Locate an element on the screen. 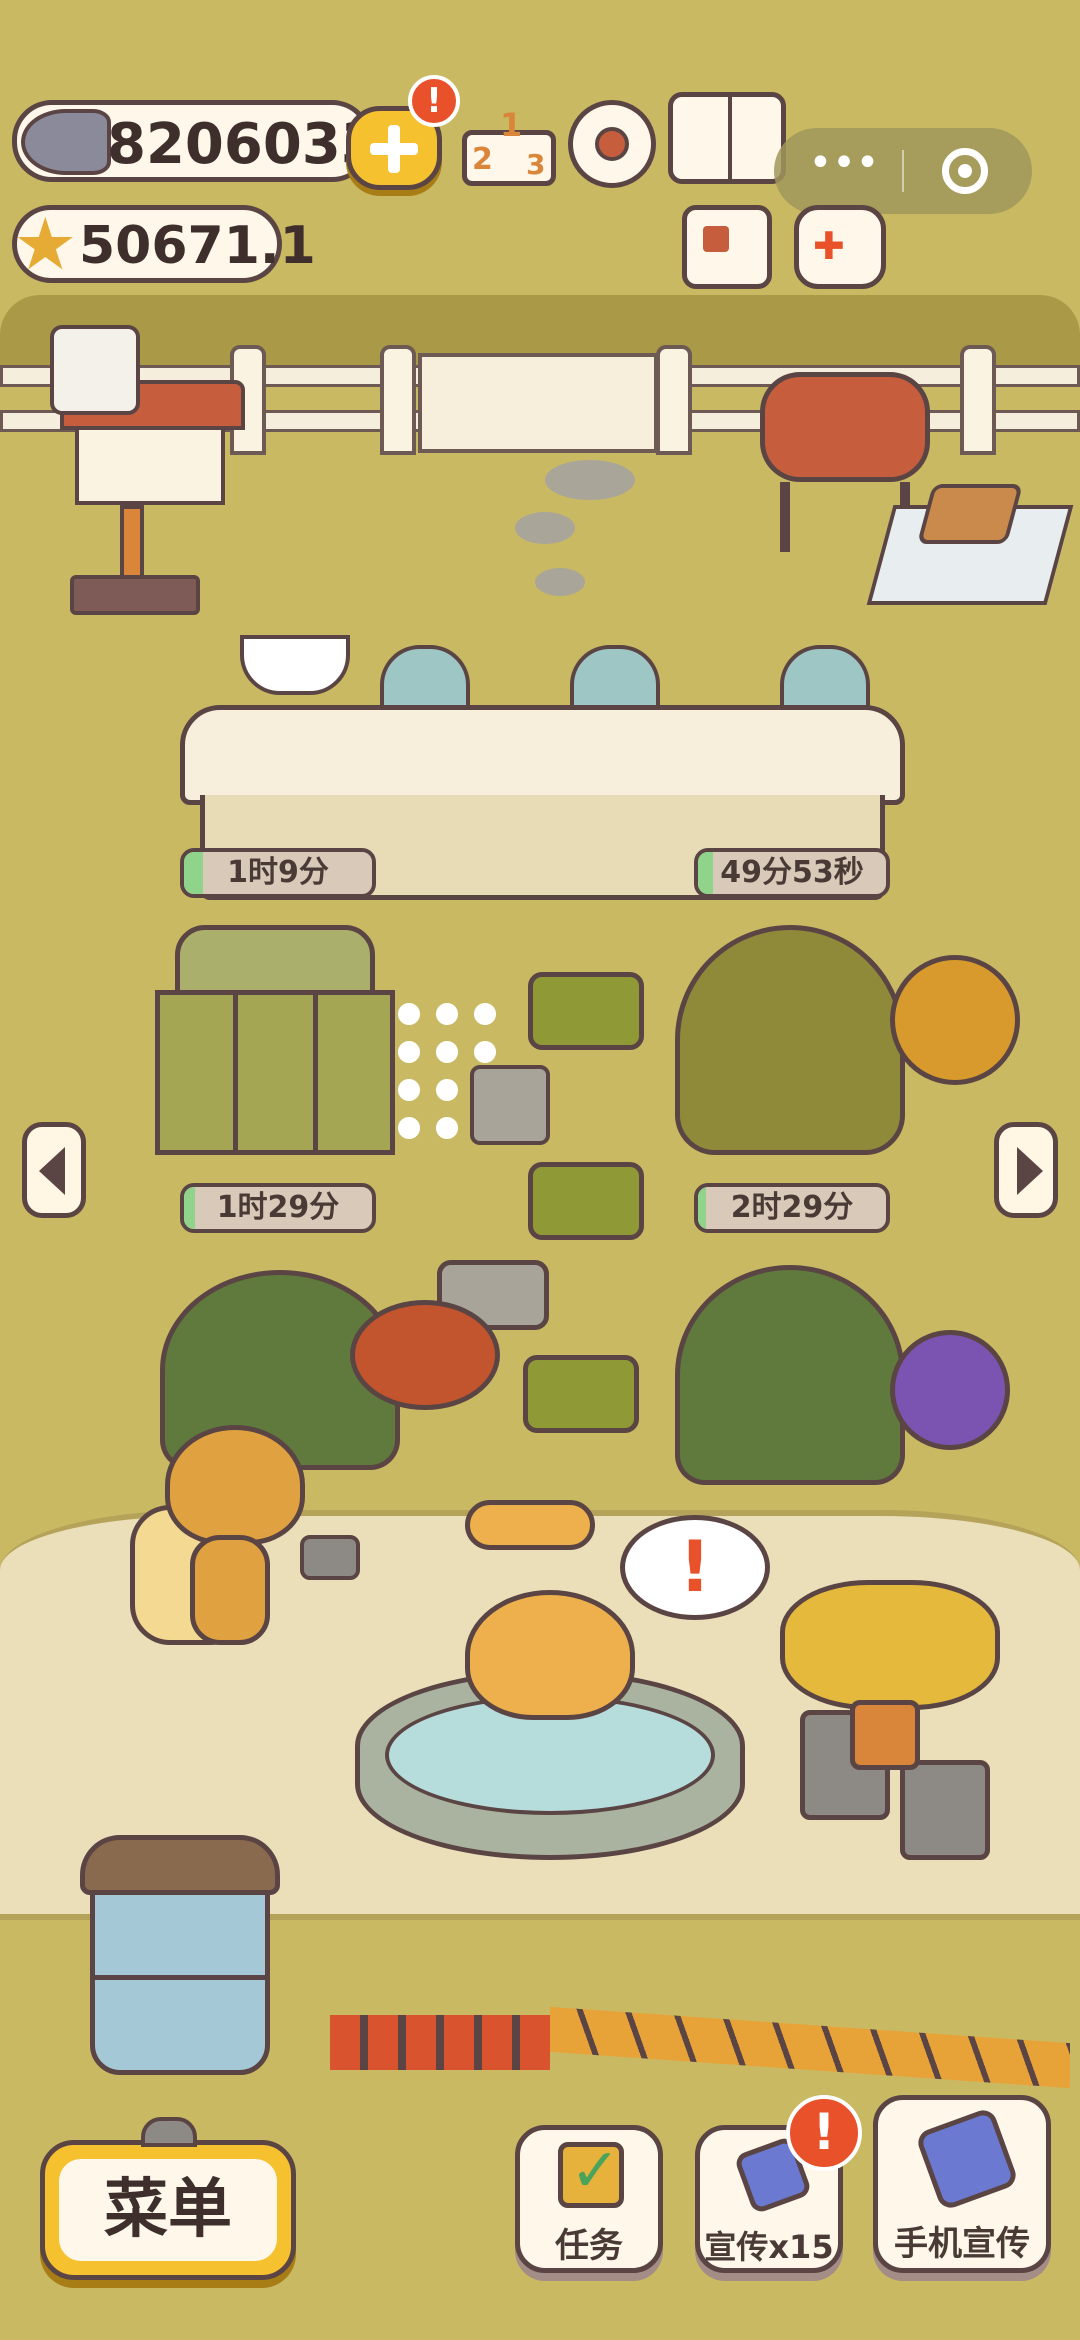  newspaper-icon is located at coordinates (716, 239).